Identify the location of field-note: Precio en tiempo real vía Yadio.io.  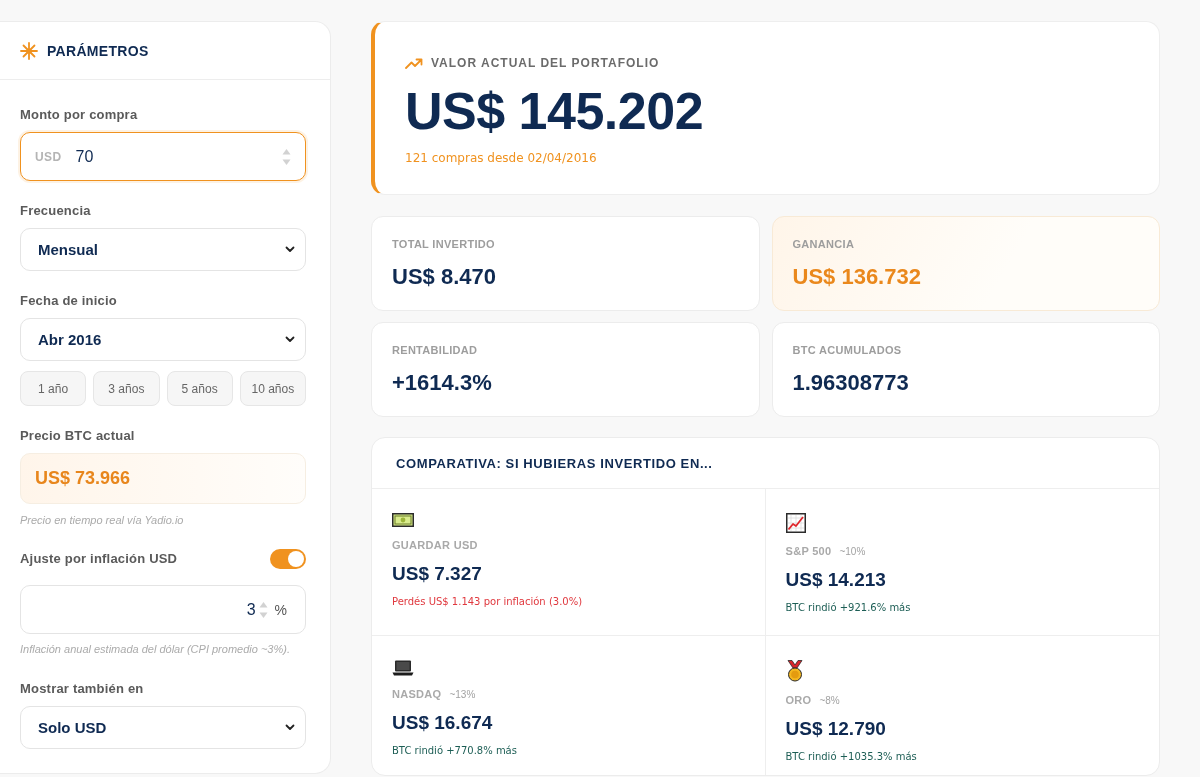
(102, 520).